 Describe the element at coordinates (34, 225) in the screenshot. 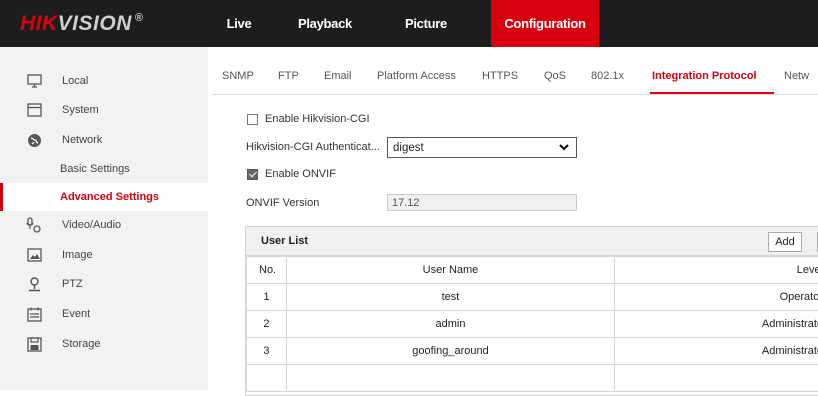

I see `video-audio-icon` at that location.